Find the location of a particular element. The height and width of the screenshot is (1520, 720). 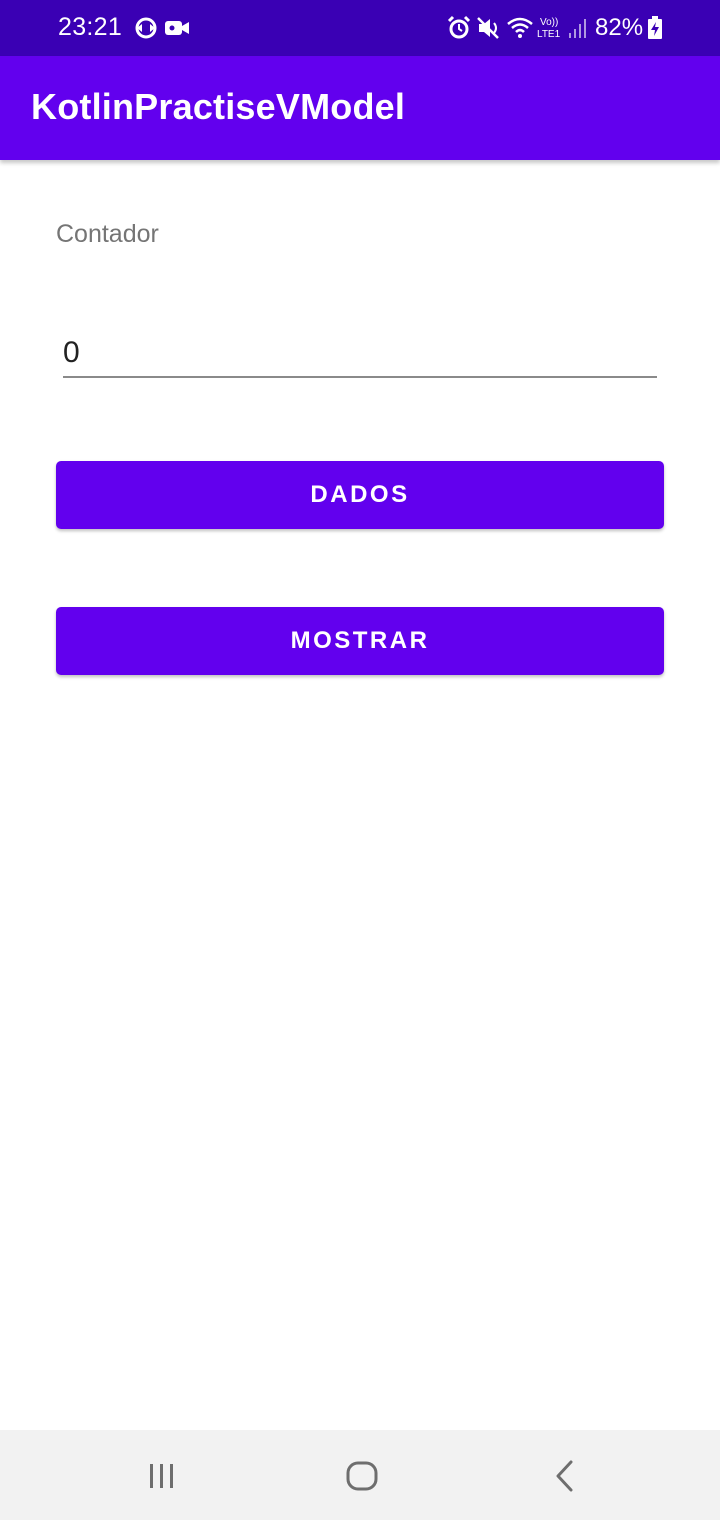

battery-charging-icon is located at coordinates (655, 28).